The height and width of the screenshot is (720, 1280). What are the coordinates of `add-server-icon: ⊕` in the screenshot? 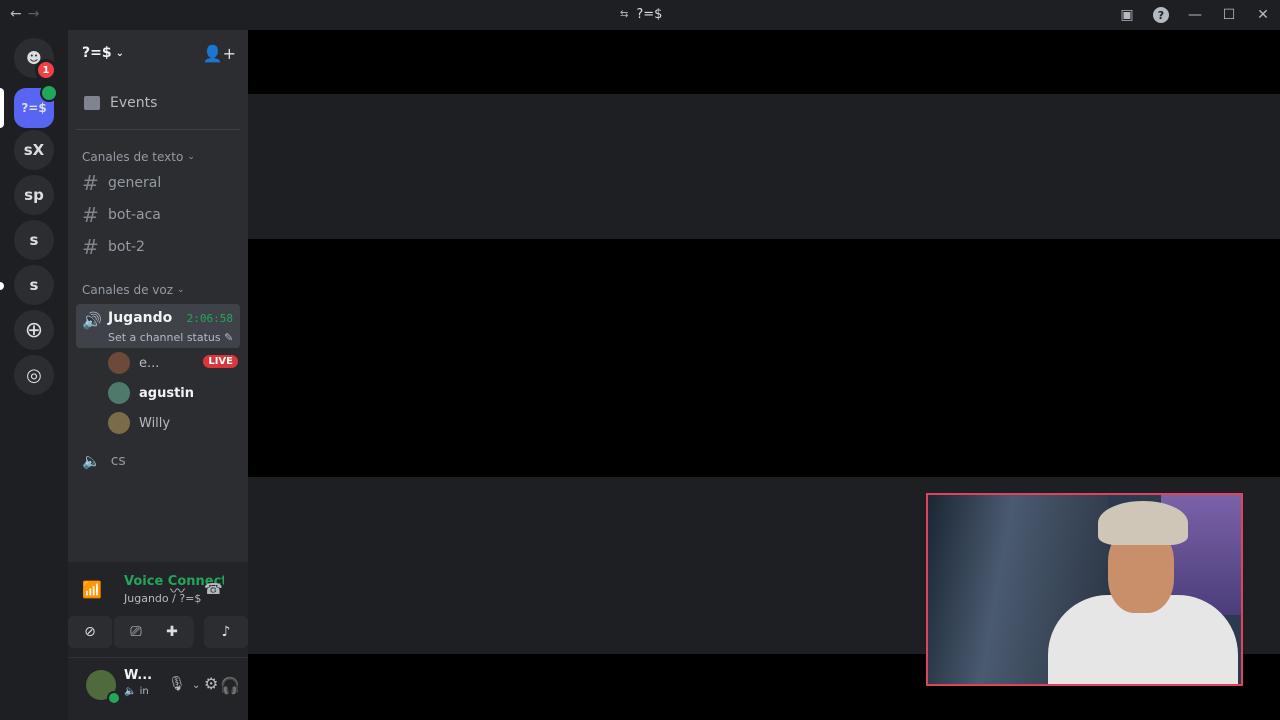 It's located at (34, 330).